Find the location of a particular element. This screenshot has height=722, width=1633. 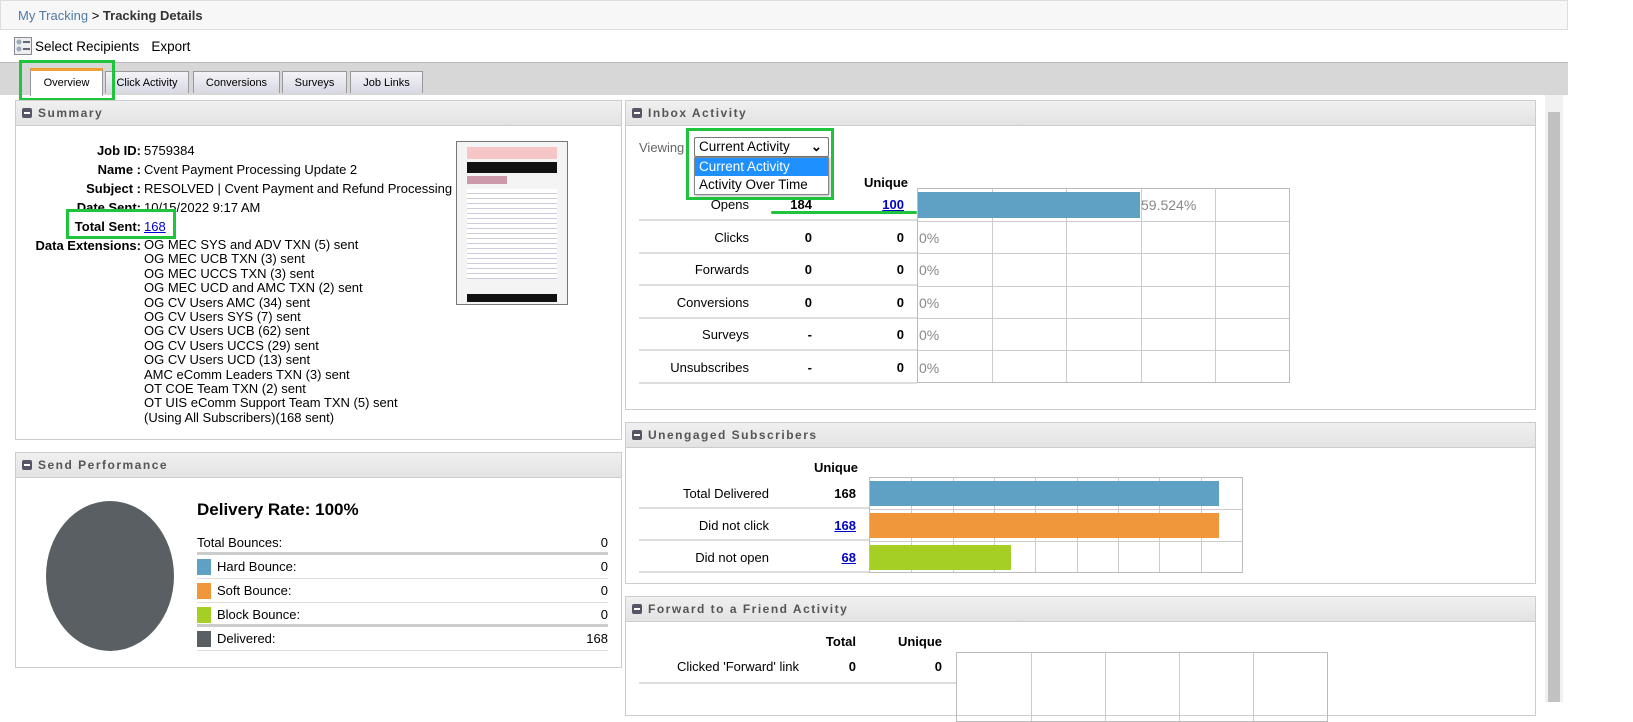

forward-bar-chart is located at coordinates (1142, 687).